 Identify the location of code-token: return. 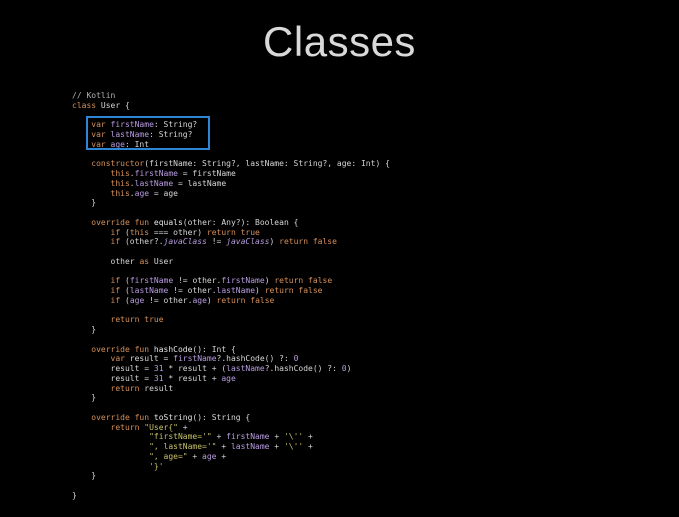
(127, 427).